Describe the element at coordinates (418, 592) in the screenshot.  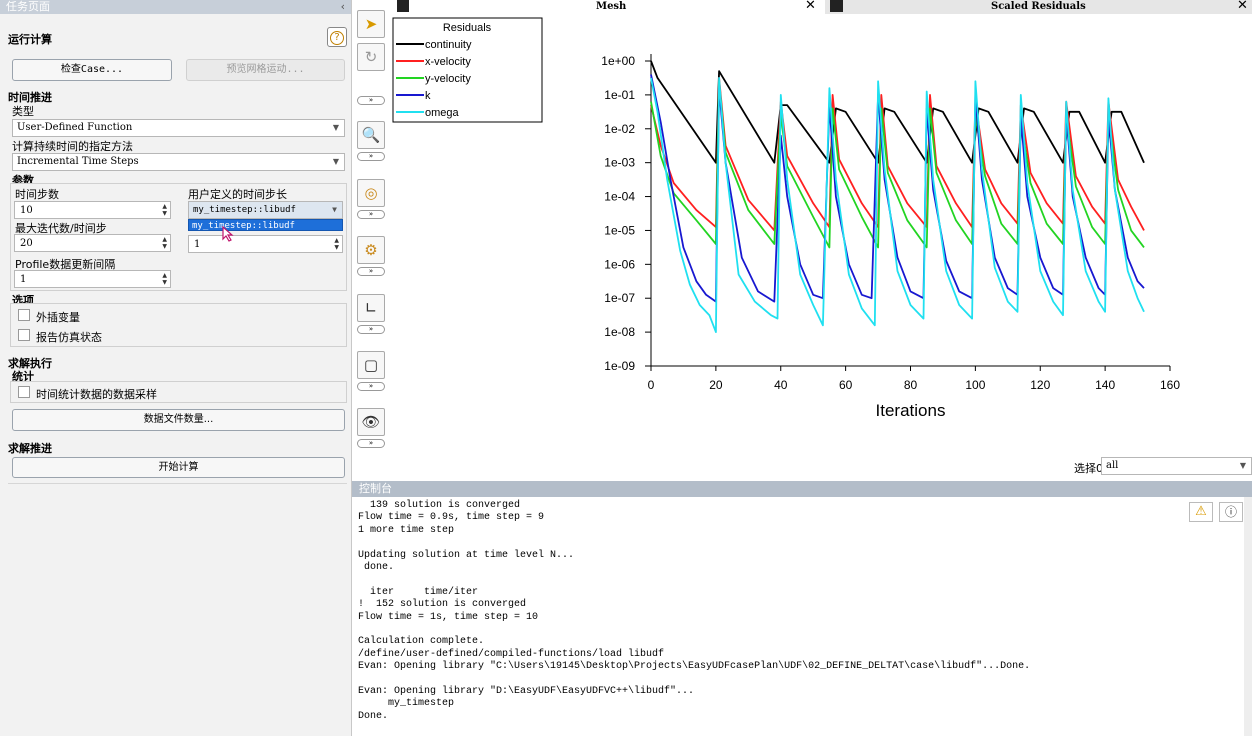
I see `console-line: iter time/iter` at that location.